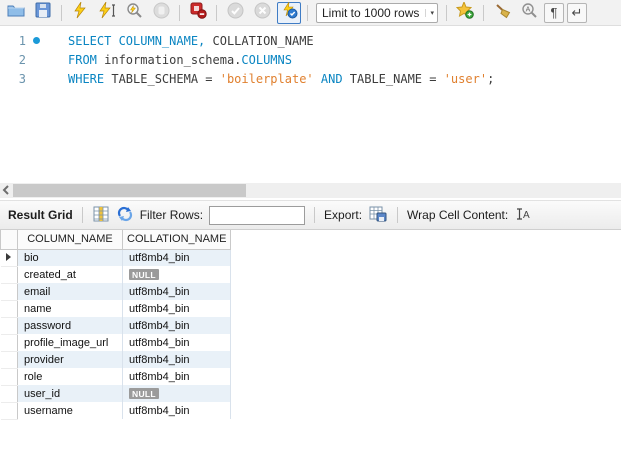 The image size is (621, 471). Describe the element at coordinates (22, 78) in the screenshot. I see `line-number: 3` at that location.